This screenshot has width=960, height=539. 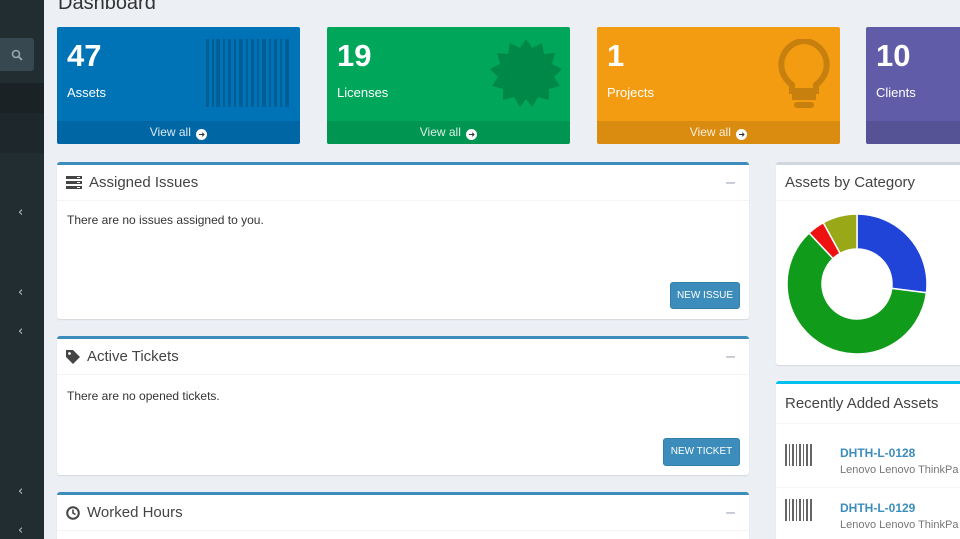 I want to click on licenses-view-all-link: View all ➜, so click(x=448, y=132).